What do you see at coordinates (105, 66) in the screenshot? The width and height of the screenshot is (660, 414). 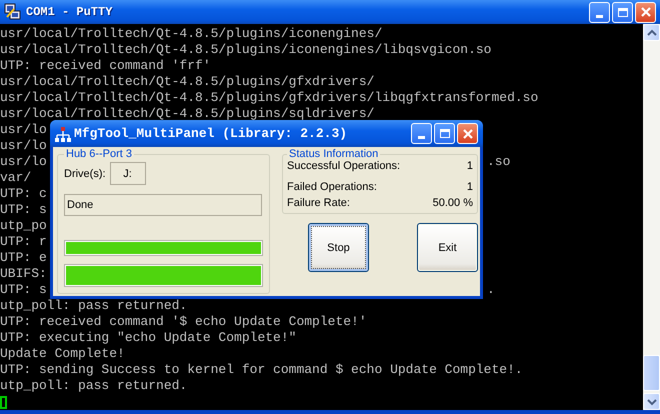 I see `terminal-line: UTP: received command 'frf'` at bounding box center [105, 66].